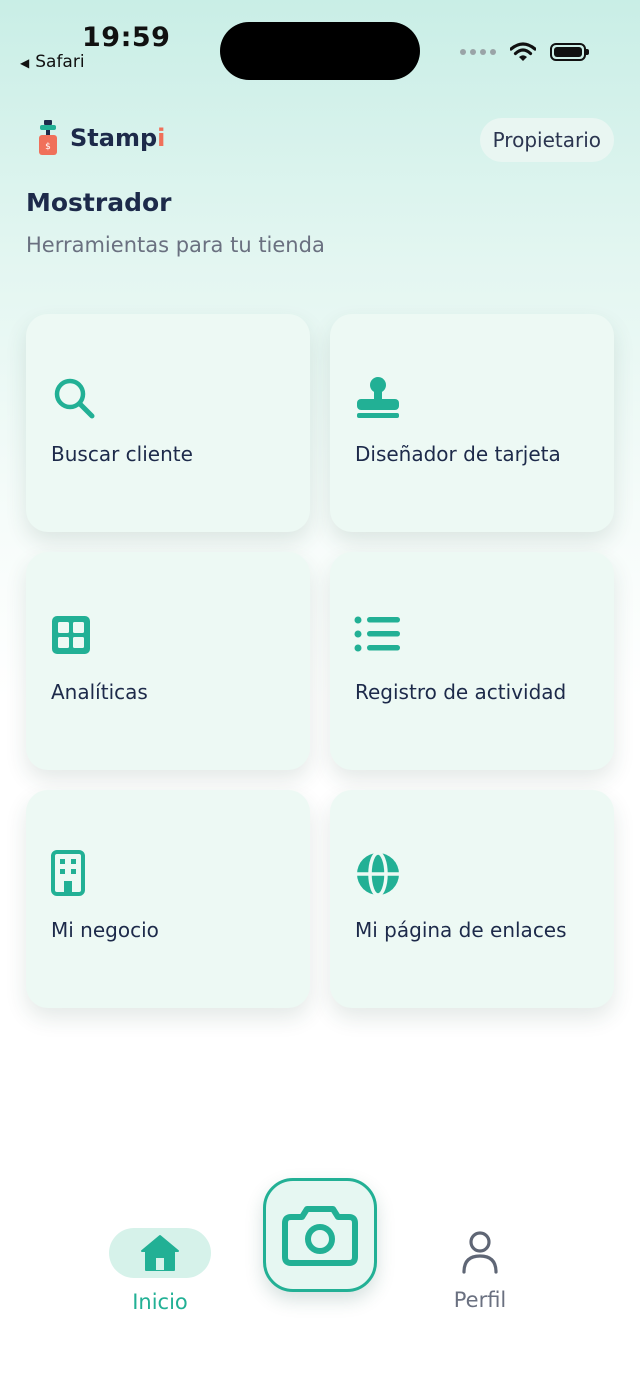 This screenshot has width=640, height=1391. What do you see at coordinates (25, 63) in the screenshot?
I see `back-arrow-icon: ◀` at bounding box center [25, 63].